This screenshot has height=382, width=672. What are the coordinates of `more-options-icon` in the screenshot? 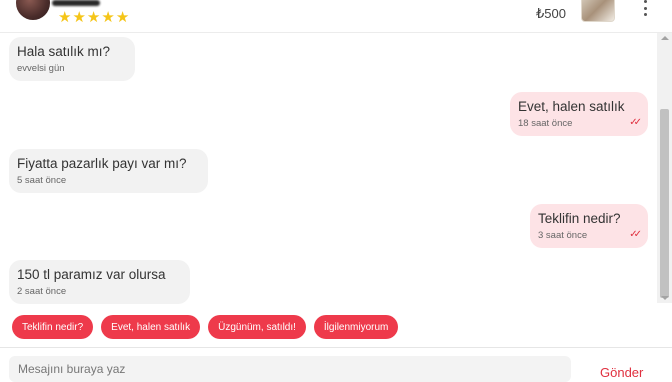 It's located at (645, 8).